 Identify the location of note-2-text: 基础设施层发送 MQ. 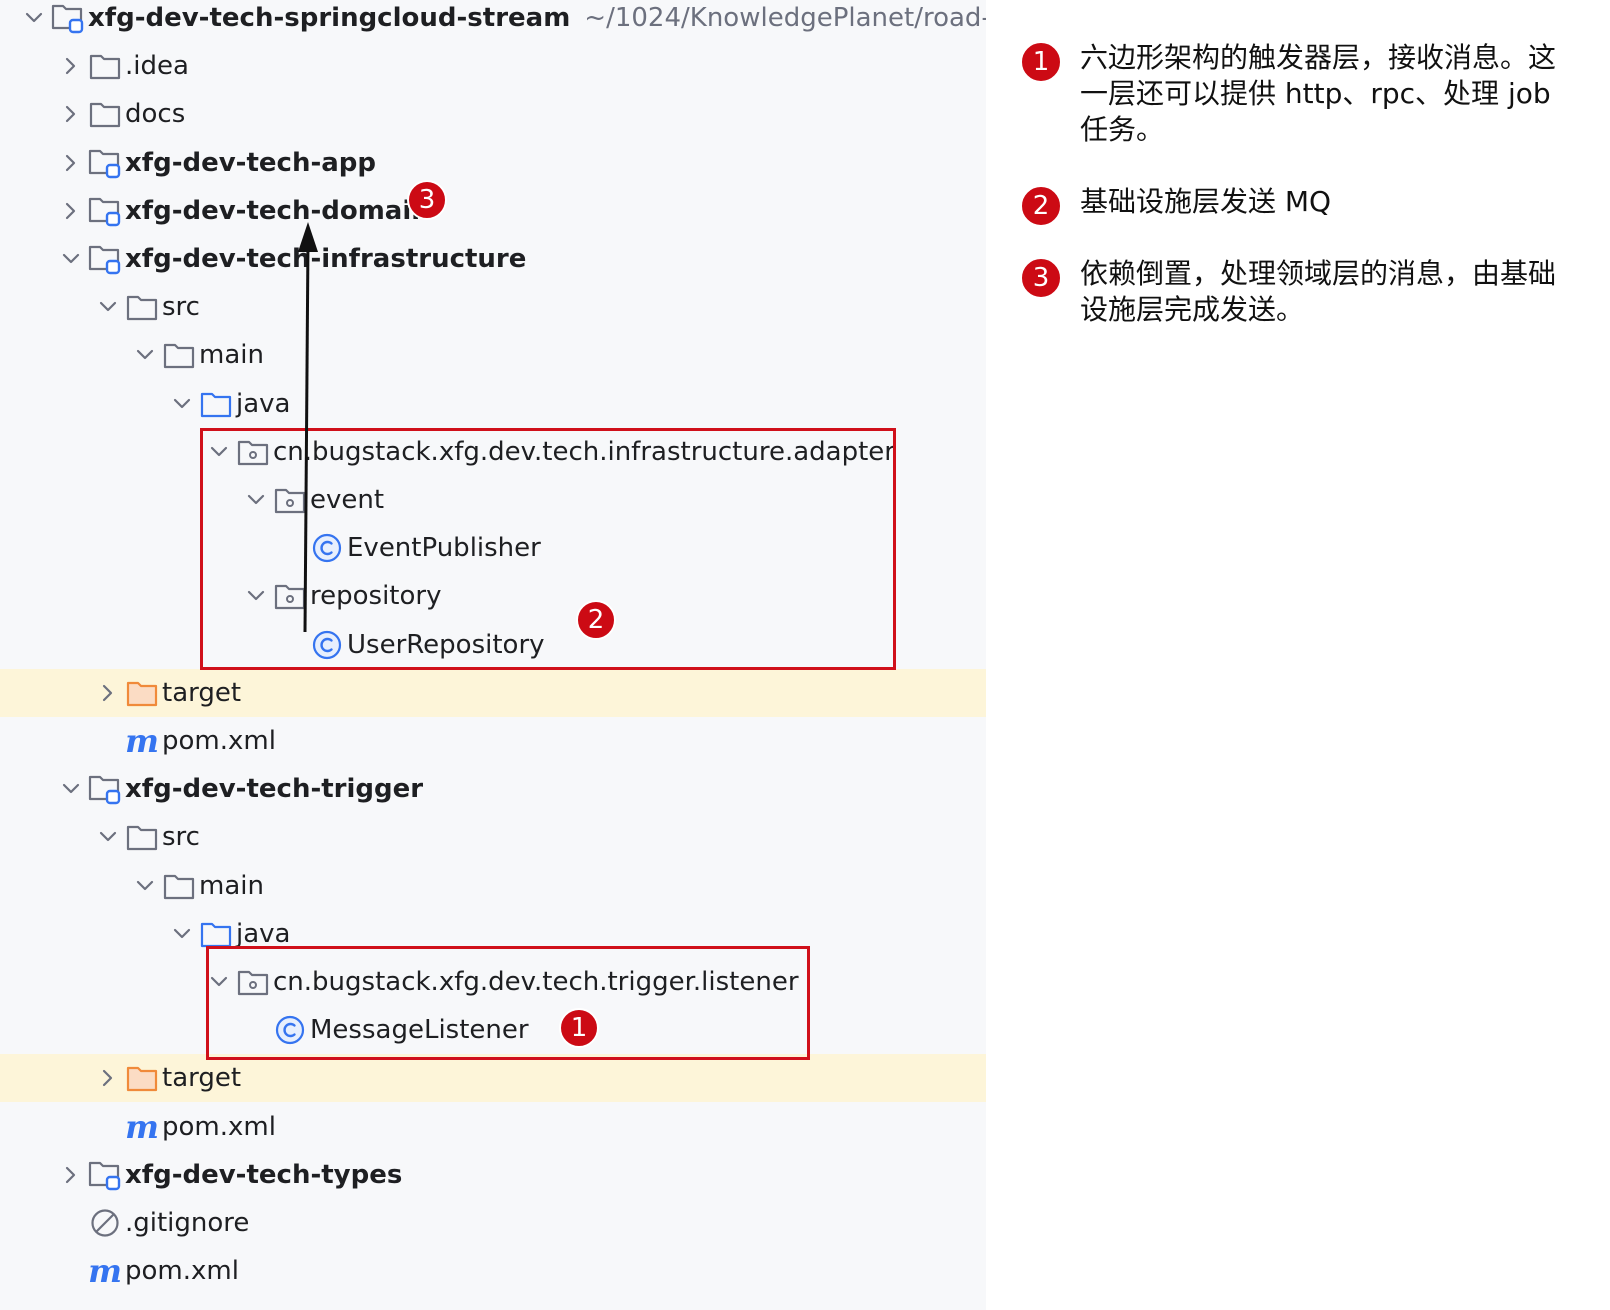
(1206, 201).